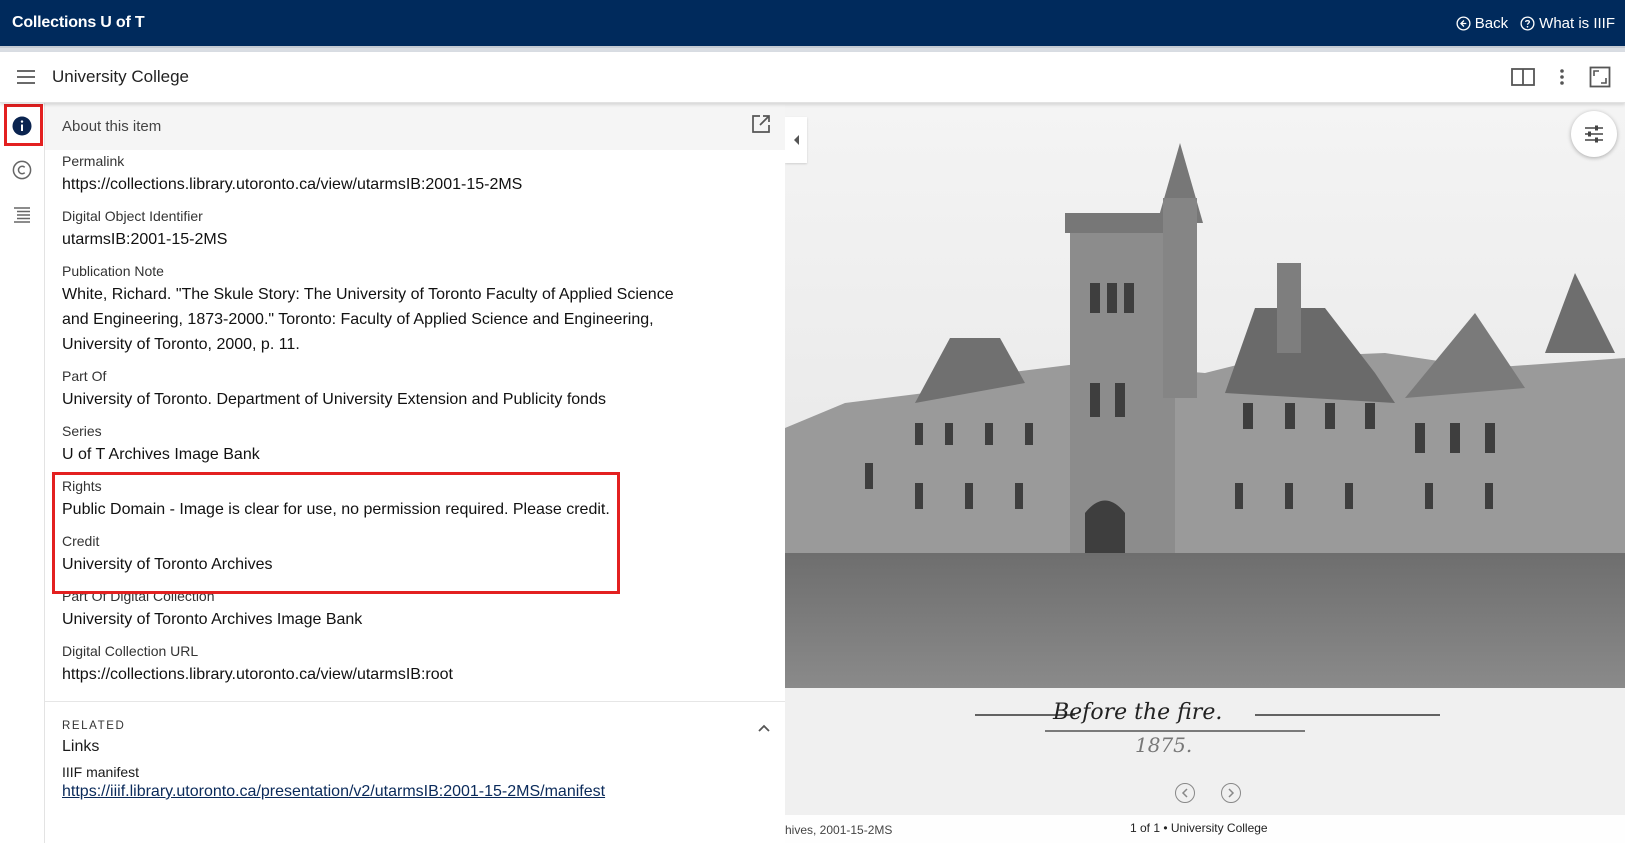  I want to click on field-value: utarmsIB:2001-15-2MS, so click(145, 239).